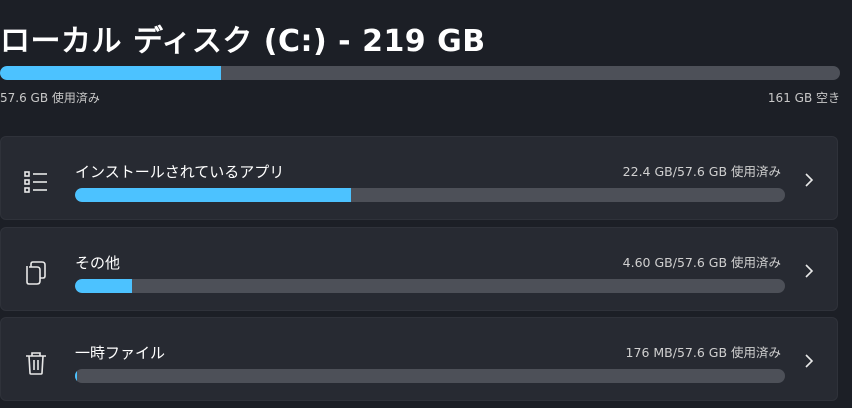 This screenshot has height=408, width=852. What do you see at coordinates (703, 352) in the screenshot?
I see `category-usage: 176 MB/57.6 GB 使用済み` at bounding box center [703, 352].